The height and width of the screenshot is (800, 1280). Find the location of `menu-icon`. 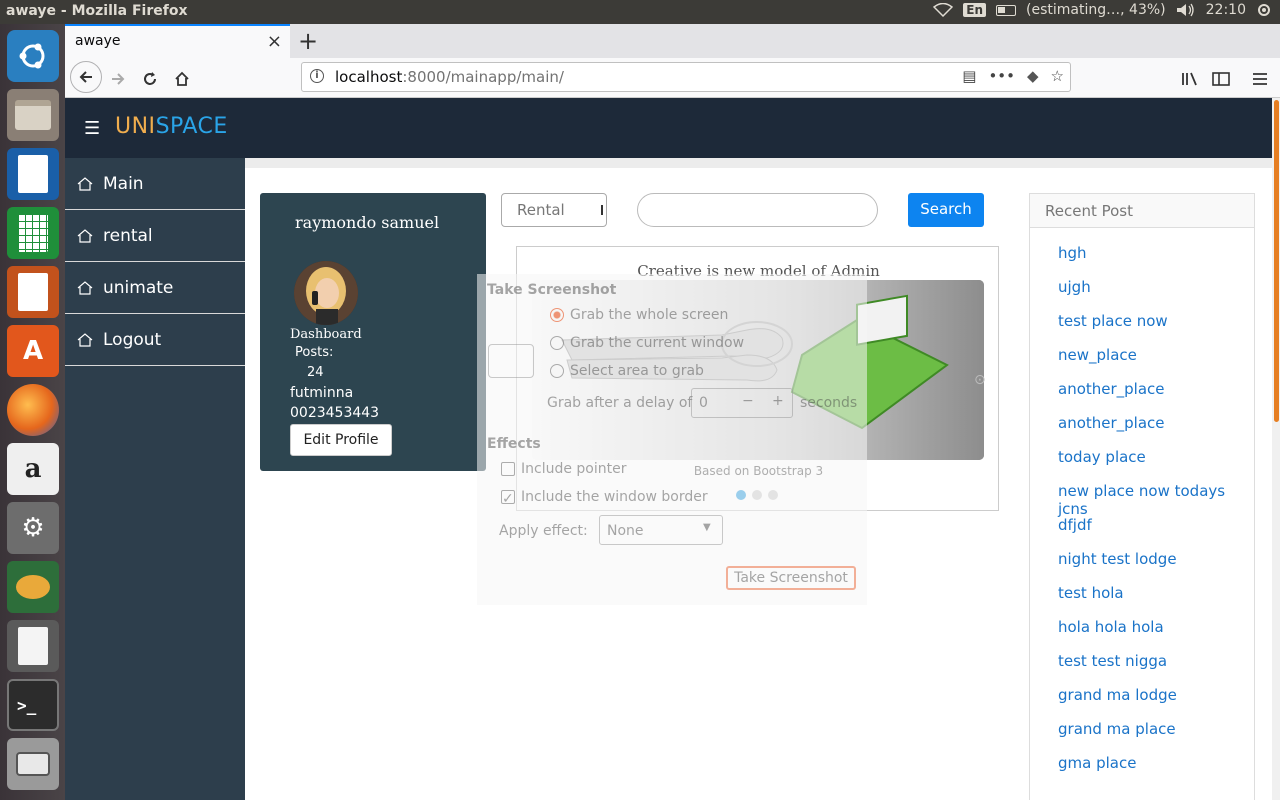

menu-icon is located at coordinates (1260, 79).